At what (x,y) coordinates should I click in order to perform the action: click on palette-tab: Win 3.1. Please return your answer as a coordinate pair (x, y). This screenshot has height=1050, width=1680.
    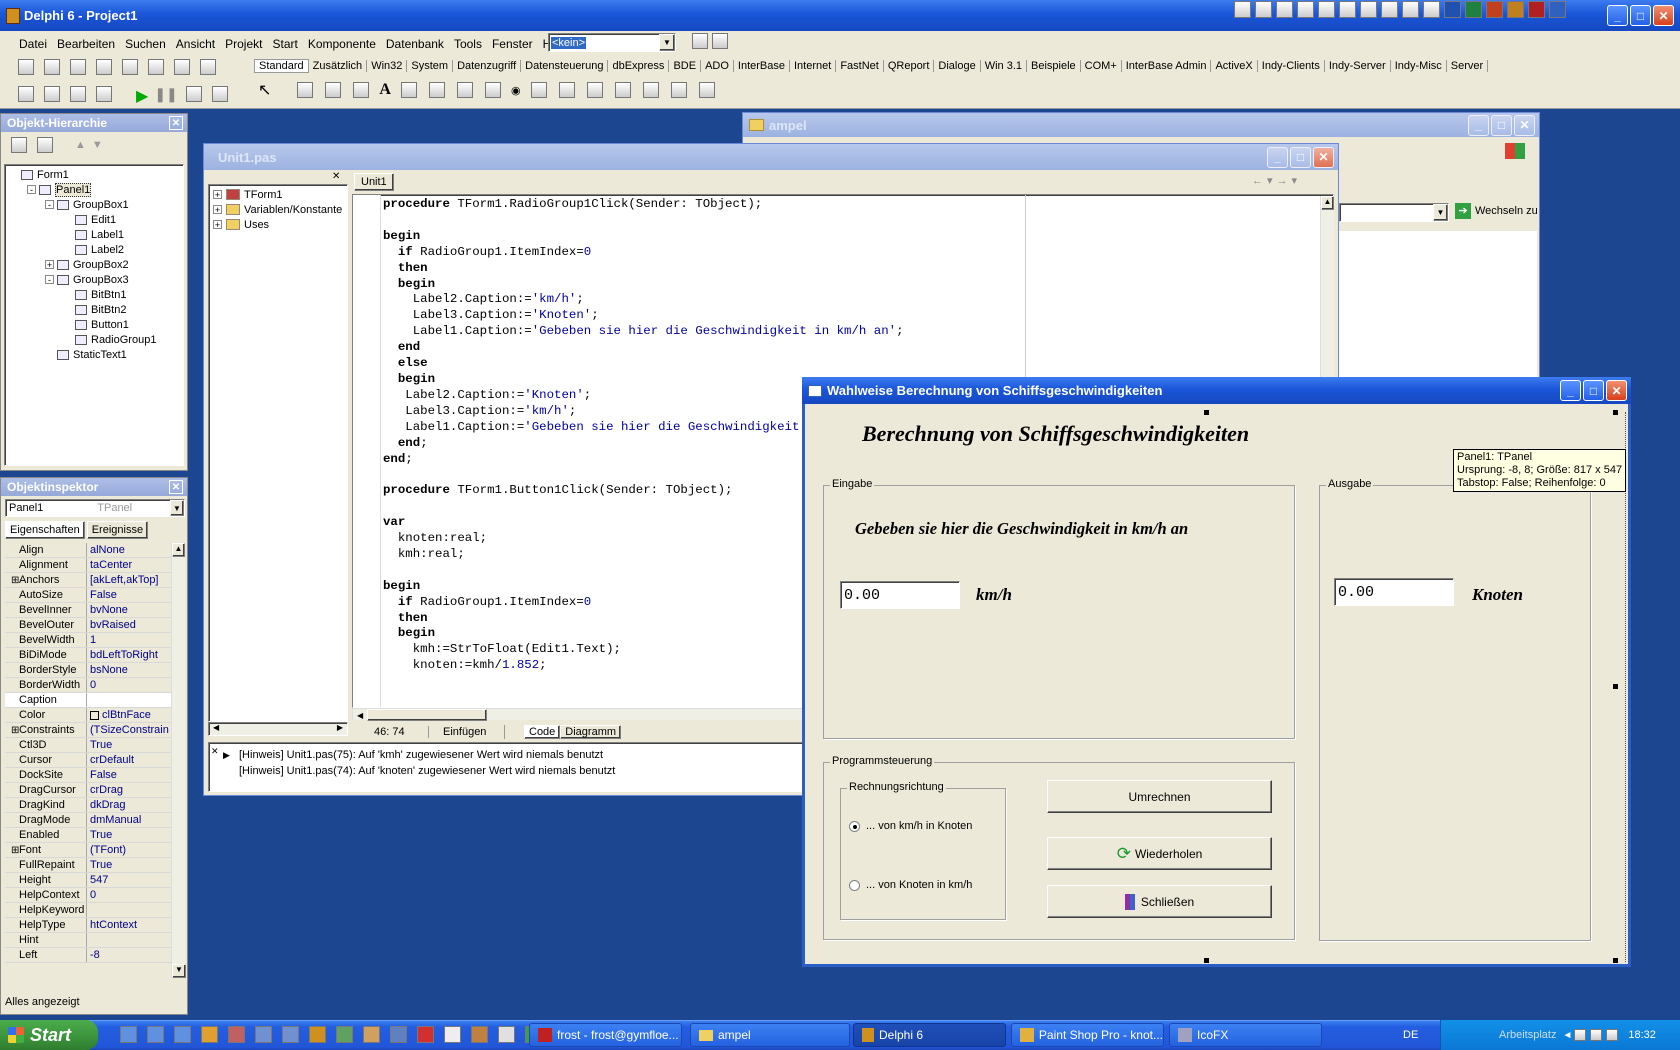
    Looking at the image, I should click on (1004, 65).